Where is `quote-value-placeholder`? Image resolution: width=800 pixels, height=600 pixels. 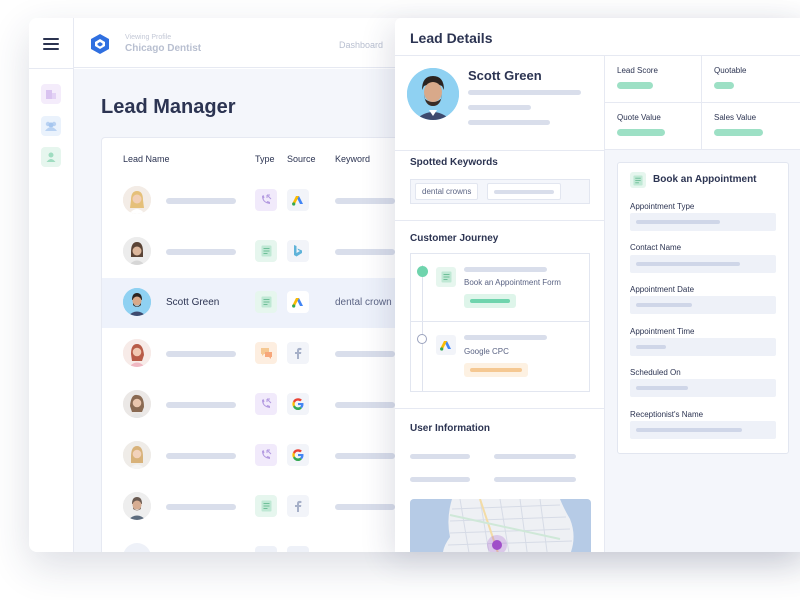 quote-value-placeholder is located at coordinates (641, 132).